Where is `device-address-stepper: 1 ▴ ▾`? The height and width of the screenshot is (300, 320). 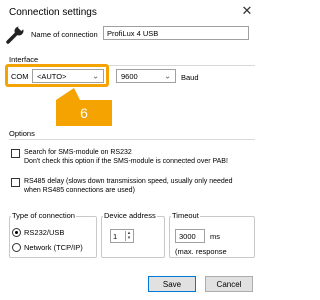
device-address-stepper: 1 ▴ ▾ is located at coordinates (122, 236).